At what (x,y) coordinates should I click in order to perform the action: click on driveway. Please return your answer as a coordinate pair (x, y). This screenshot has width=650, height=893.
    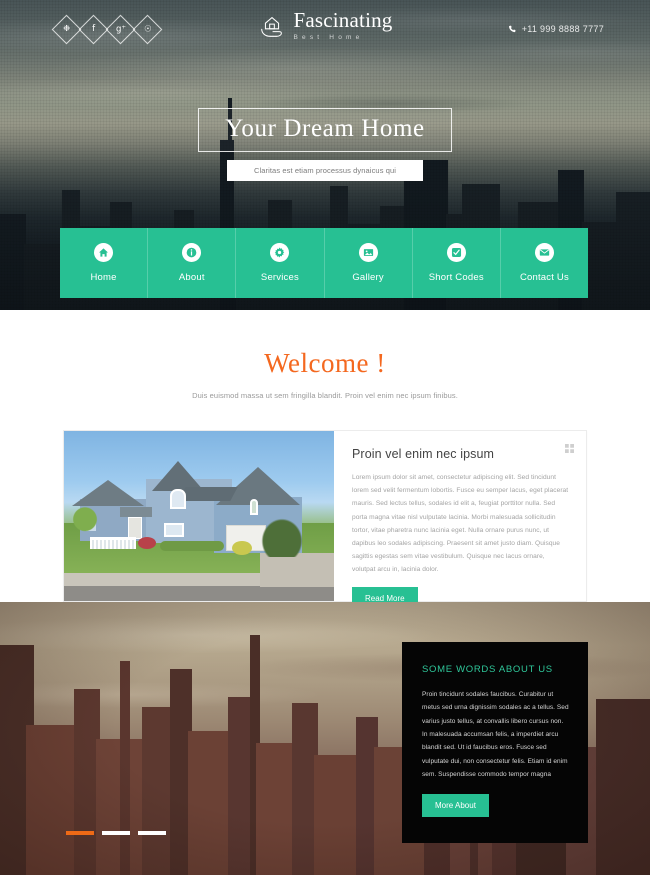
    Looking at the image, I should click on (297, 570).